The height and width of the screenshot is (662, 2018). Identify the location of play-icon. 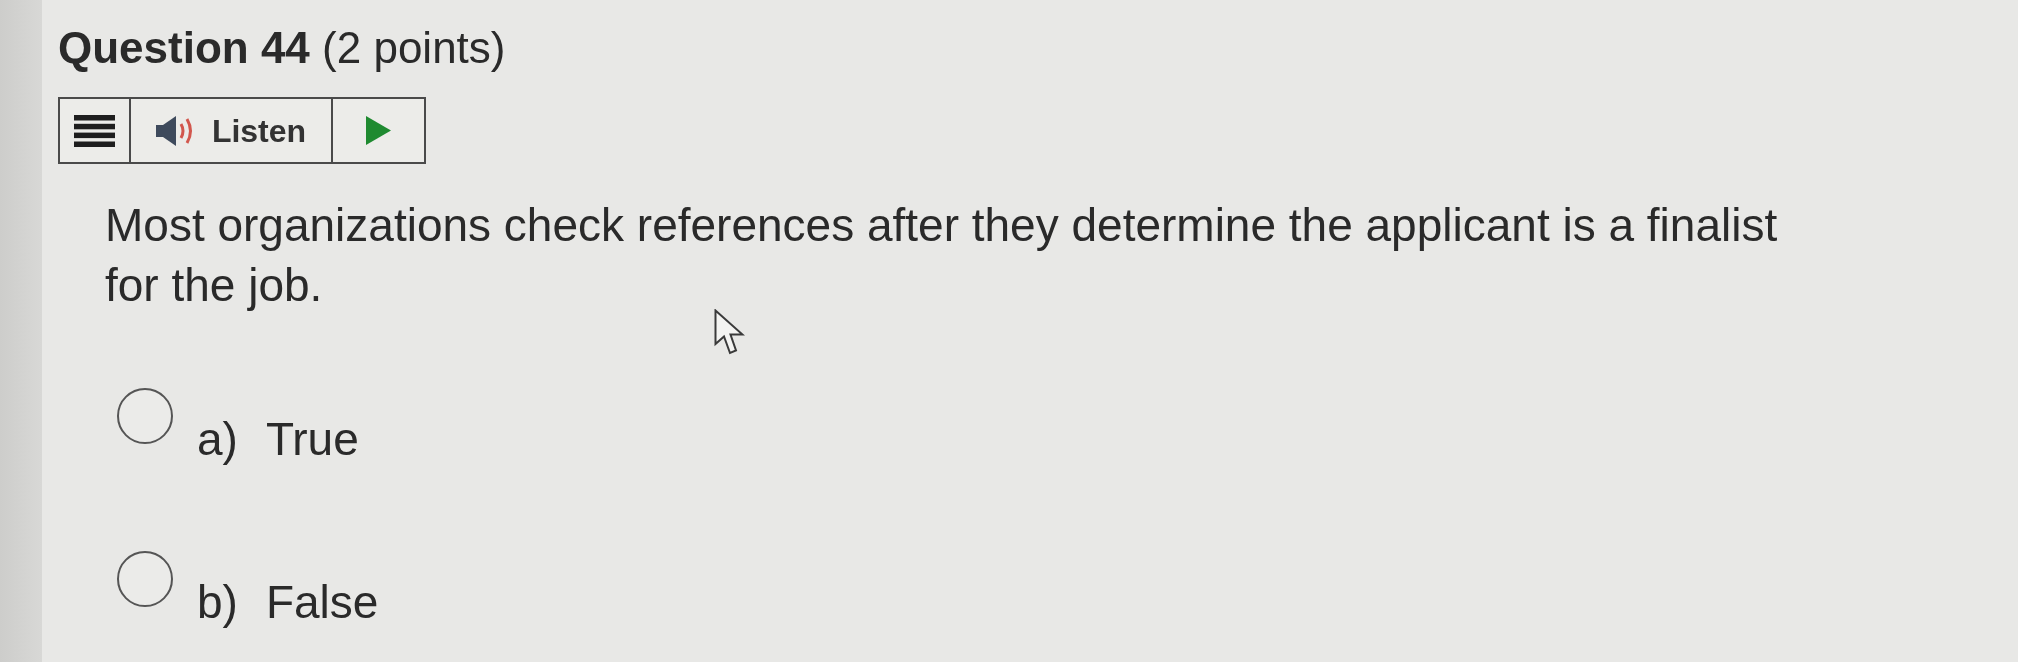
(378, 130).